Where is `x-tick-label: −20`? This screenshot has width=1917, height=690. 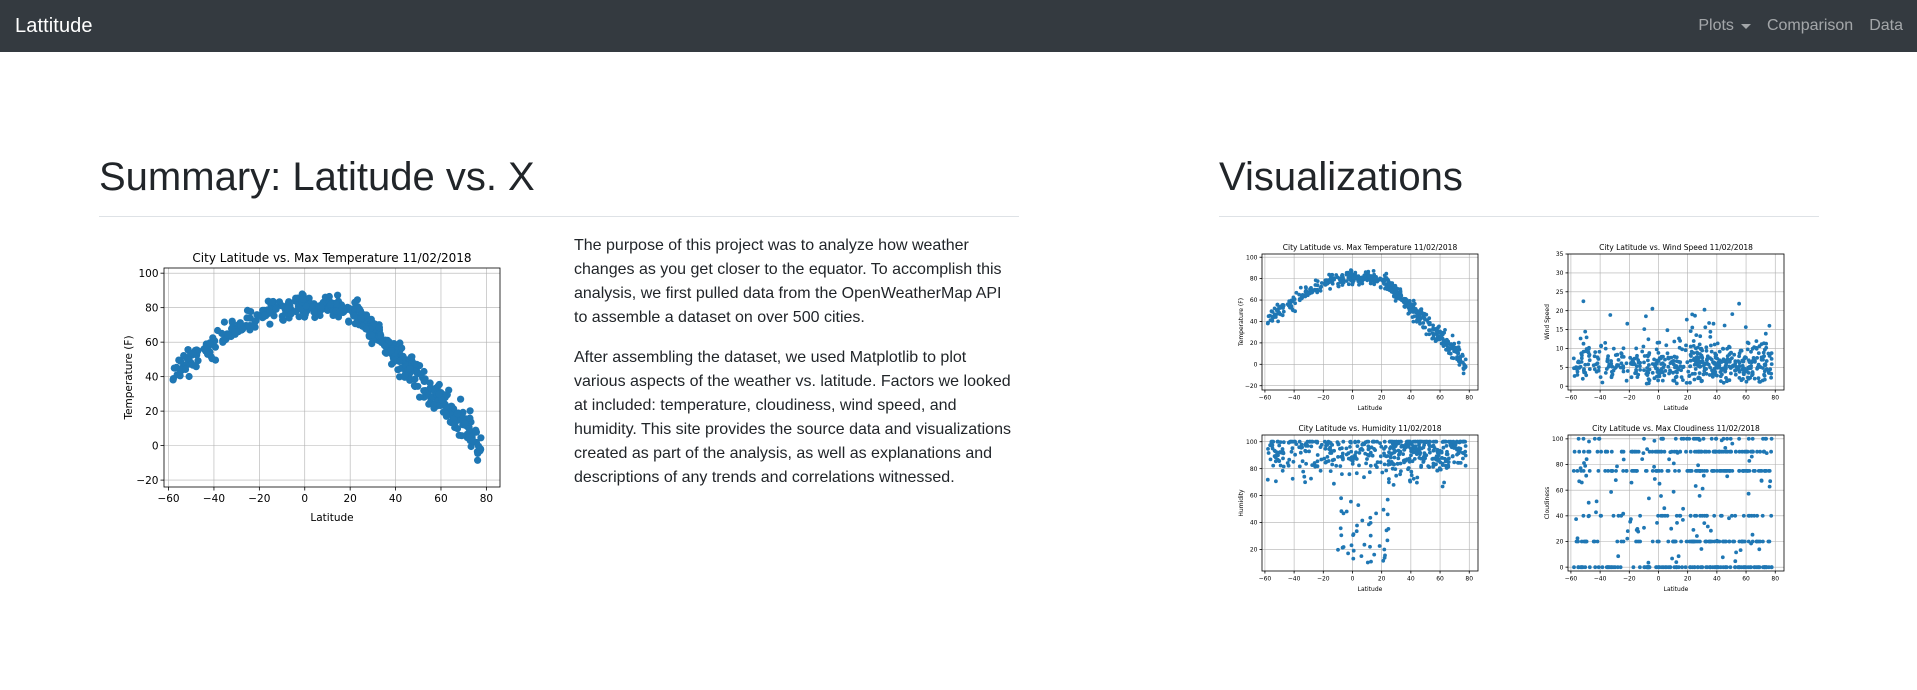 x-tick-label: −20 is located at coordinates (1629, 398).